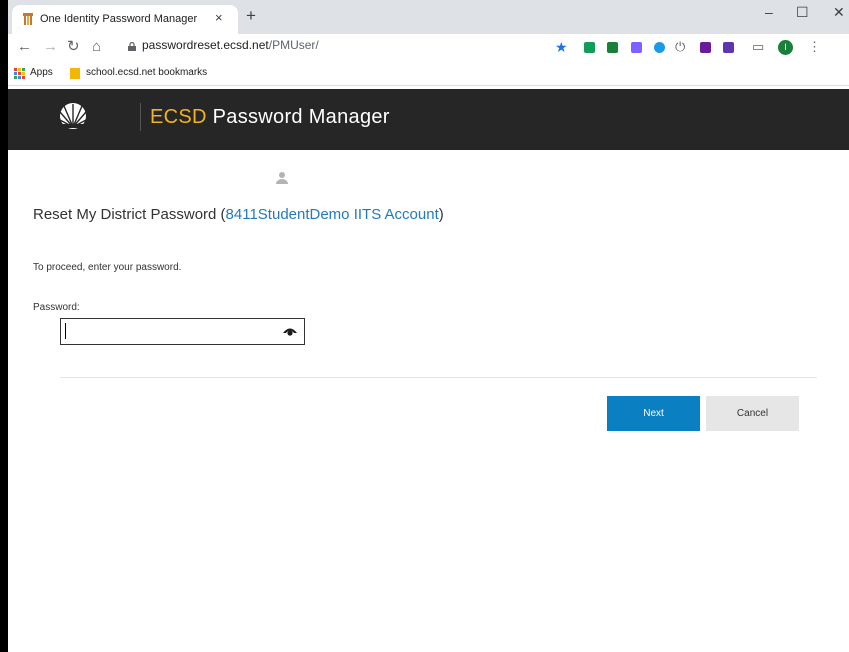 The width and height of the screenshot is (849, 652). What do you see at coordinates (561, 47) in the screenshot?
I see `bookmark-star-icon: ★` at bounding box center [561, 47].